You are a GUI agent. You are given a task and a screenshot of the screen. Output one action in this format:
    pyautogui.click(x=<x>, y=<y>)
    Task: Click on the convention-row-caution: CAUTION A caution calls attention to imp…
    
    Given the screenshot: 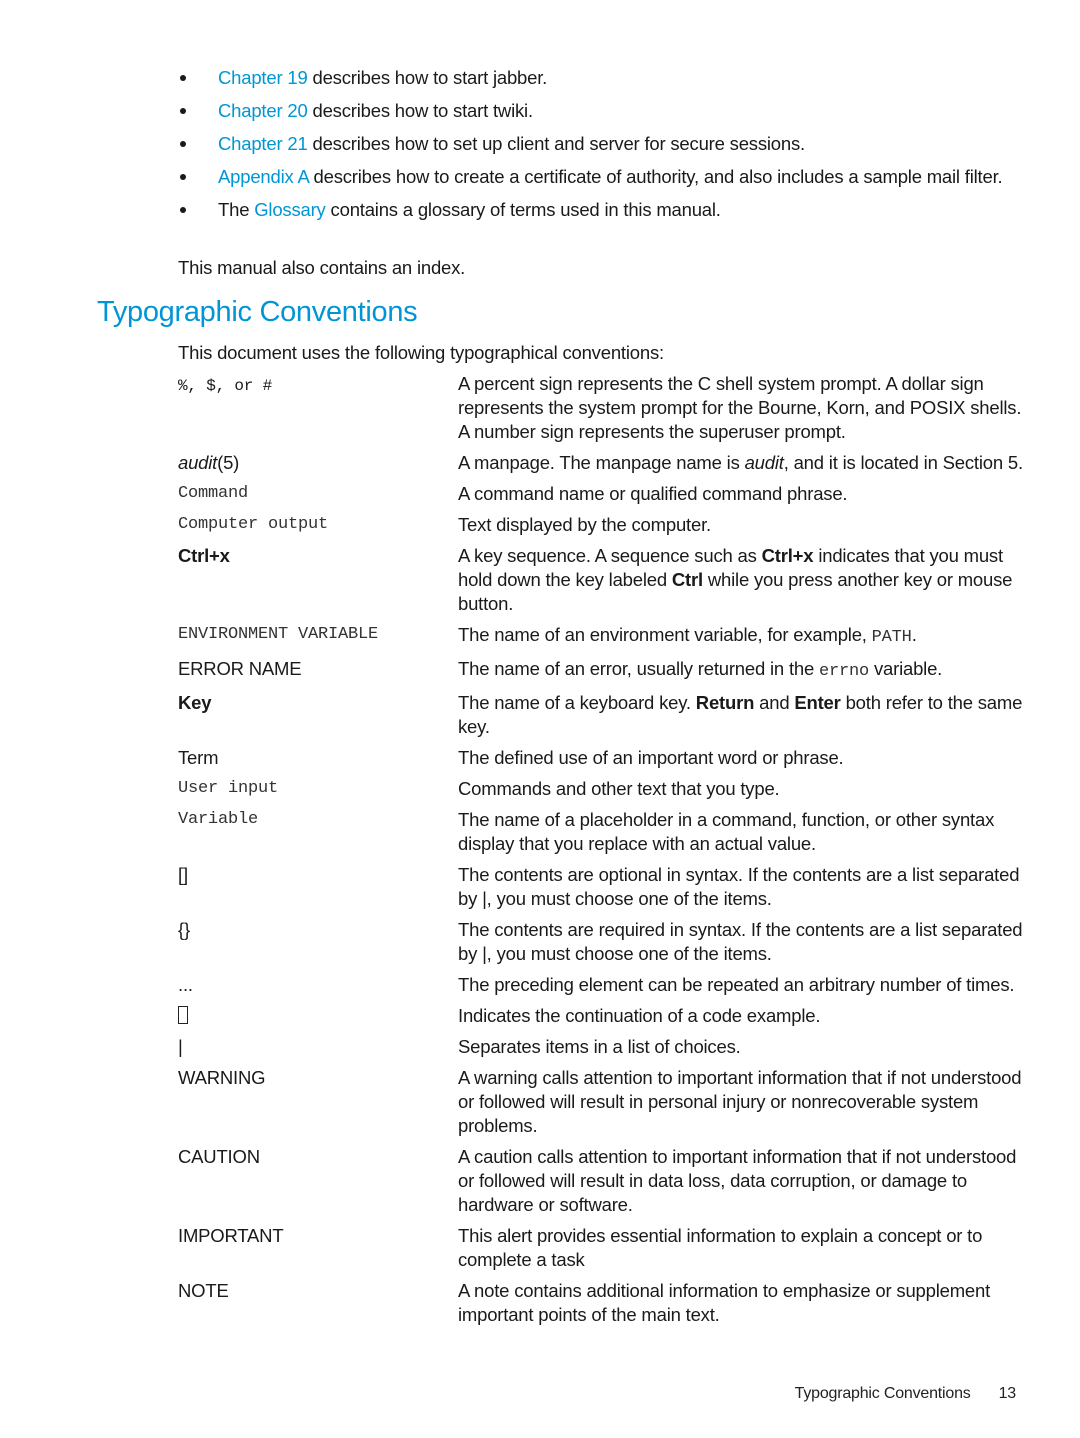 What is the action you would take?
    pyautogui.click(x=603, y=1181)
    